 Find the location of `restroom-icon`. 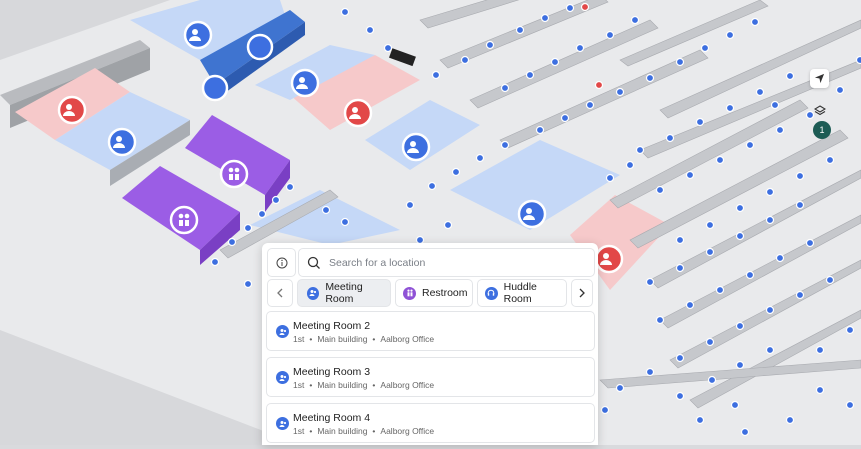

restroom-icon is located at coordinates (409, 293).